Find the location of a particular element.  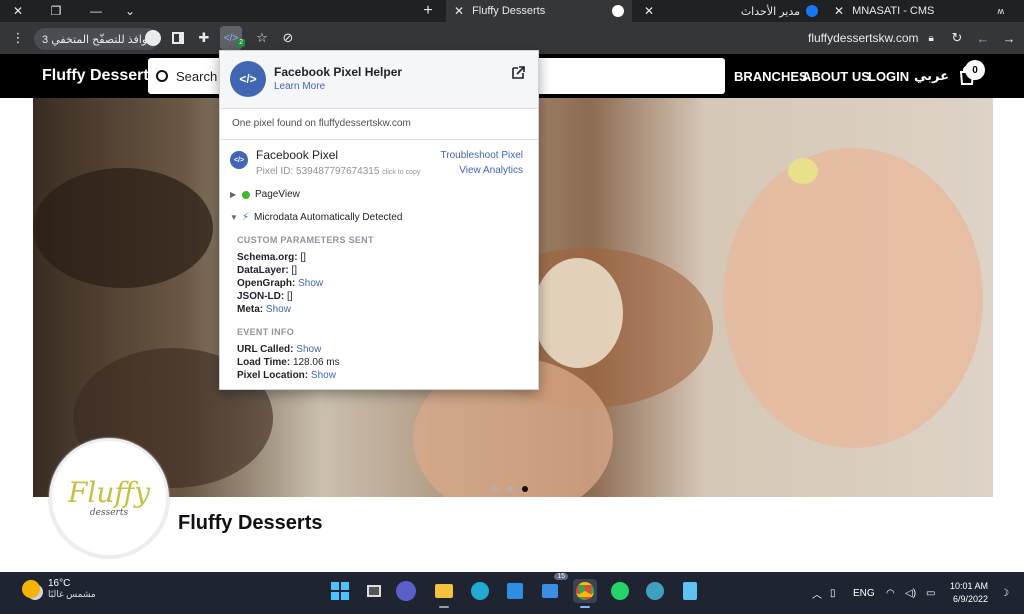

pixel-code-icon: </> is located at coordinates (239, 160).